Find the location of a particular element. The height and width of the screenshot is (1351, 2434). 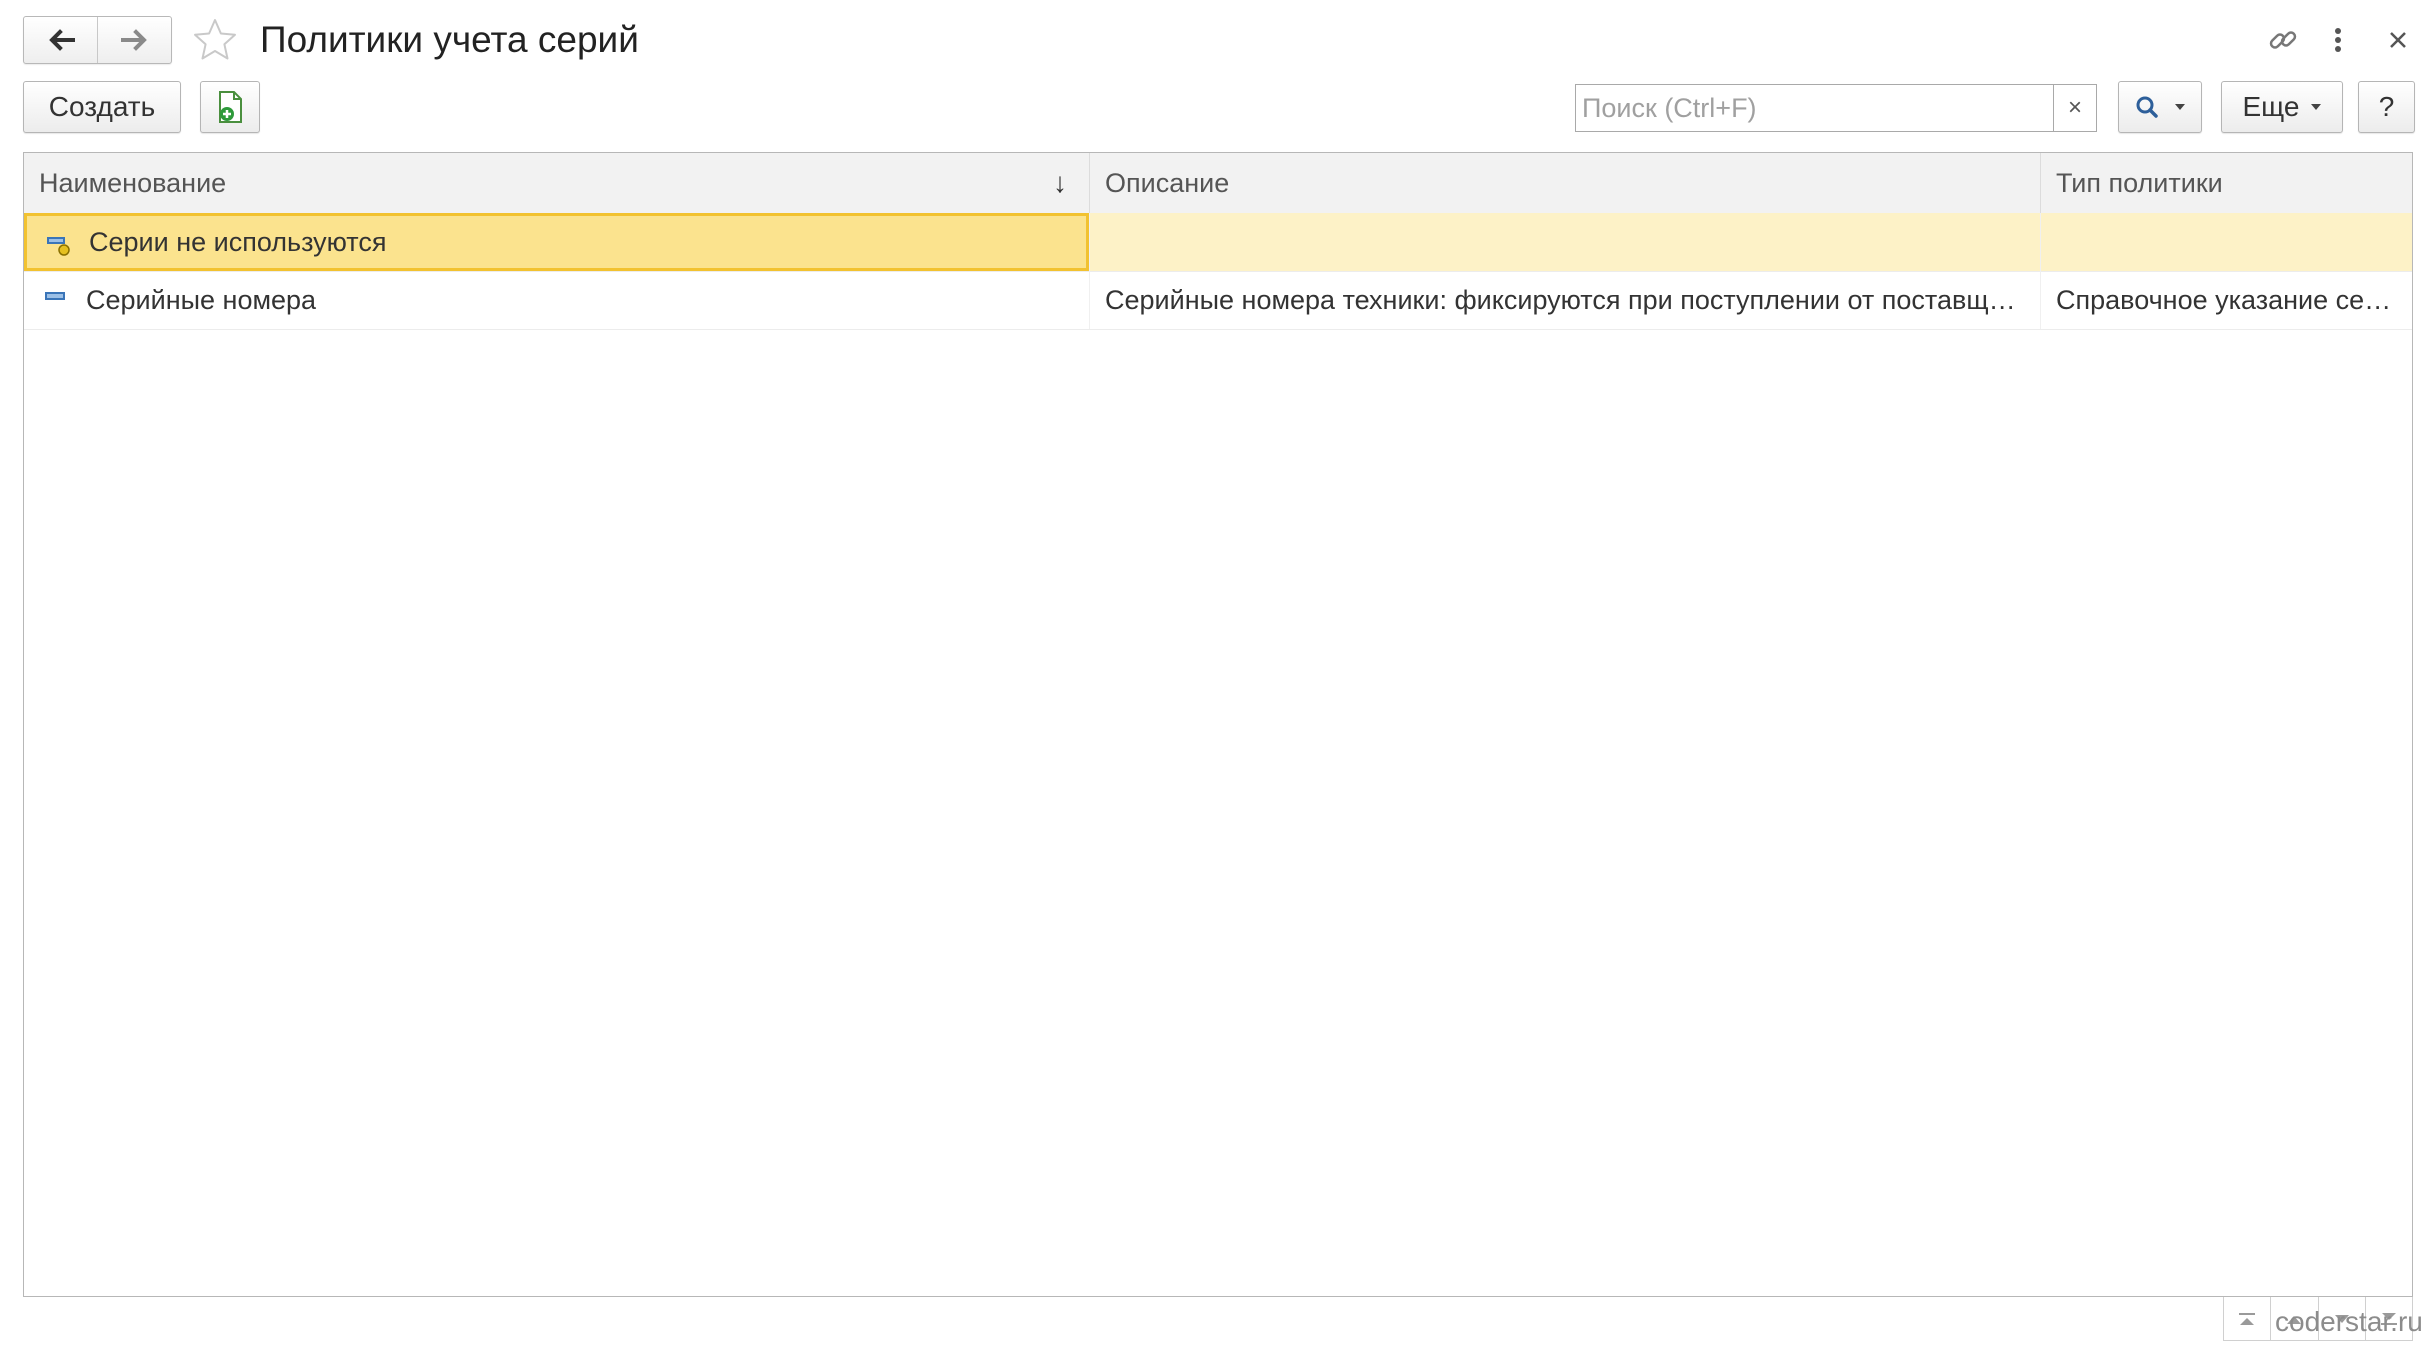

cell-name: Серии не используются is located at coordinates (556, 242).